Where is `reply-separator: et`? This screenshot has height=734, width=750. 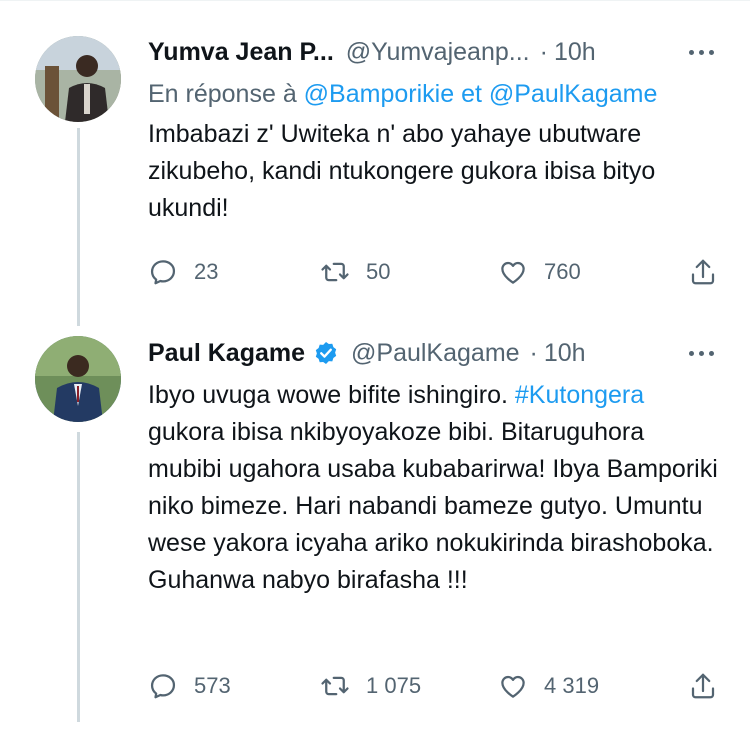 reply-separator: et is located at coordinates (471, 94).